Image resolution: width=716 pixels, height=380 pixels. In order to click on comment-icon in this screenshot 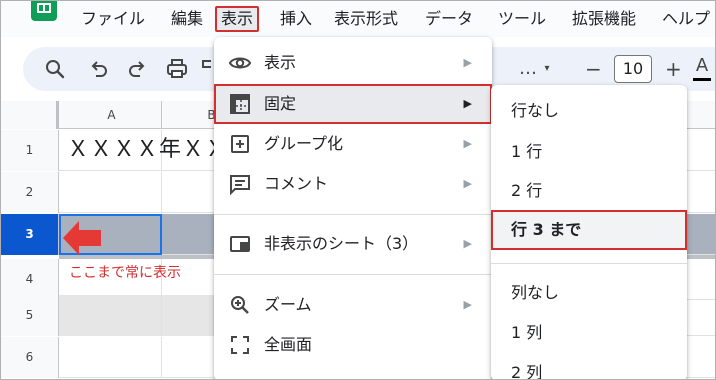, I will do `click(240, 184)`.